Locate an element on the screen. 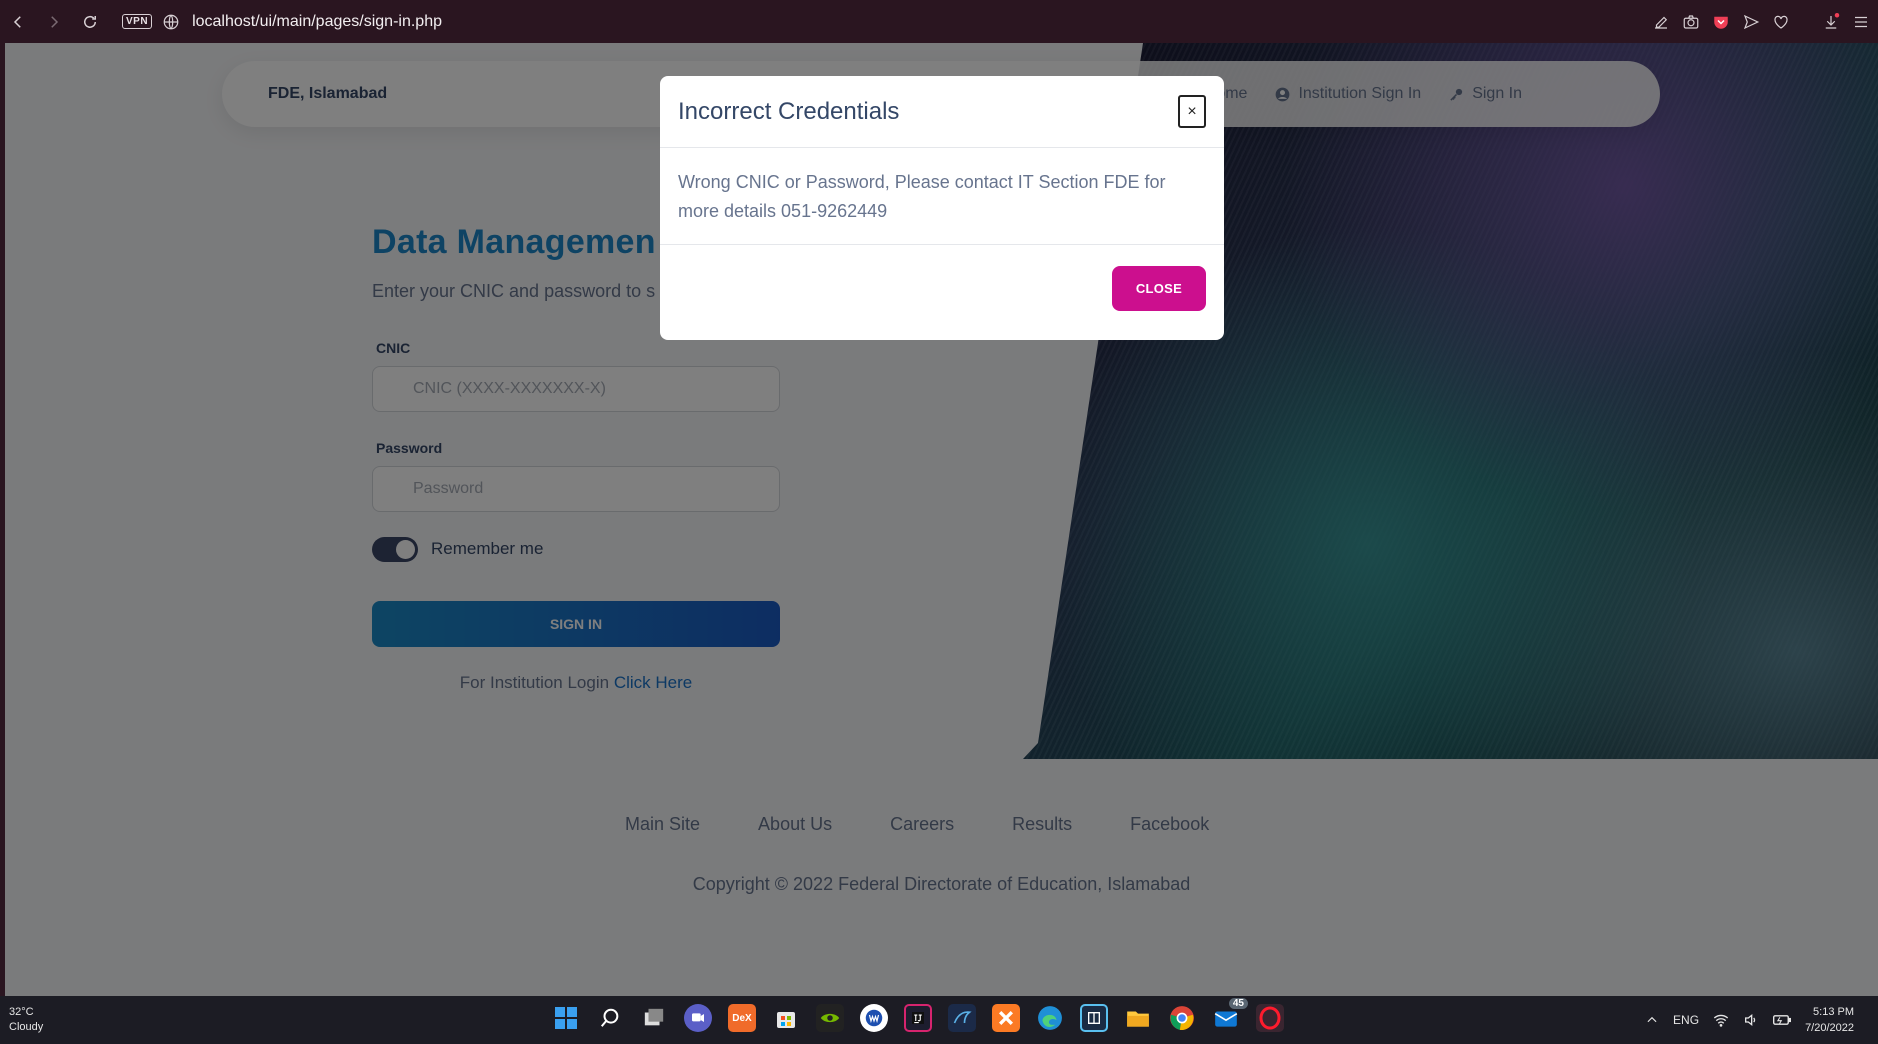 The image size is (1878, 1044). dashboard-icon is located at coordinates (1094, 1018).